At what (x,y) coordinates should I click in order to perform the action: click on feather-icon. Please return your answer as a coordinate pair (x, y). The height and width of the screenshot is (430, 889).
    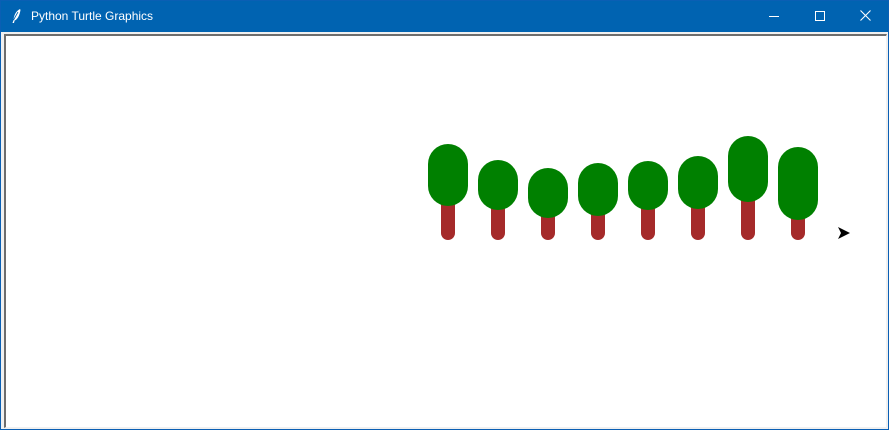
    Looking at the image, I should click on (17, 16).